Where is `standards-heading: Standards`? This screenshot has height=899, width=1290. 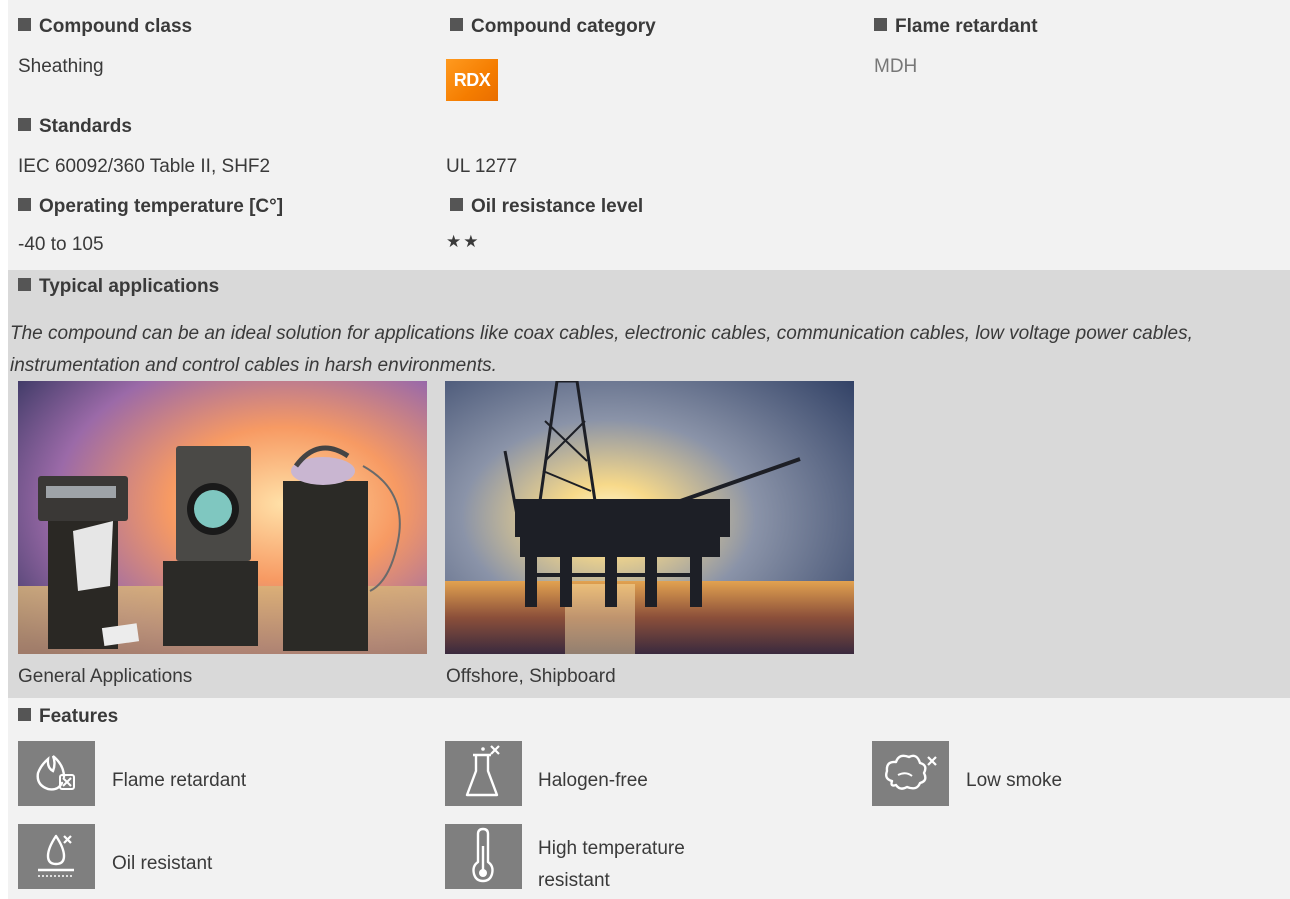
standards-heading: Standards is located at coordinates (75, 127).